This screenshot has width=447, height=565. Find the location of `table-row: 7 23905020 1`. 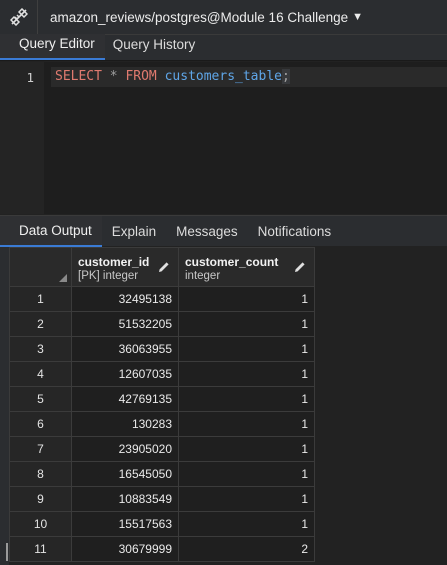

table-row: 7 23905020 1 is located at coordinates (162, 449).